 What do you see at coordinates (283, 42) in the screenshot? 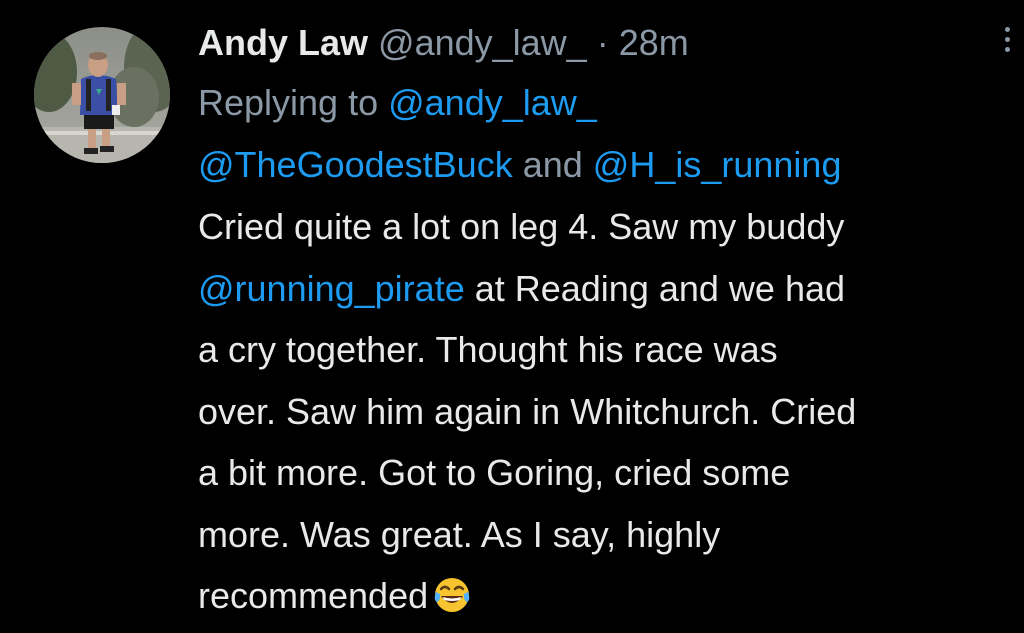
I see `author-display-name: Andy Law` at bounding box center [283, 42].